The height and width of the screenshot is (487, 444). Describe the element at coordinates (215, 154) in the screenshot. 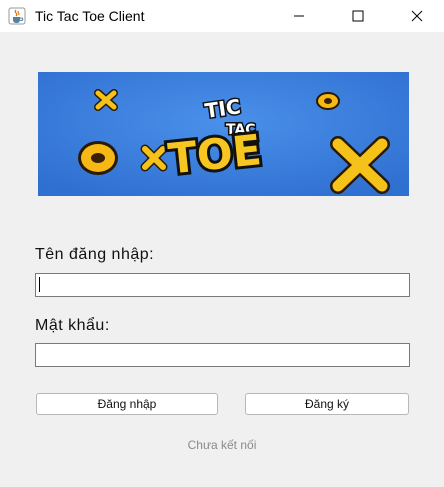

I see `svg-text: TOE` at that location.